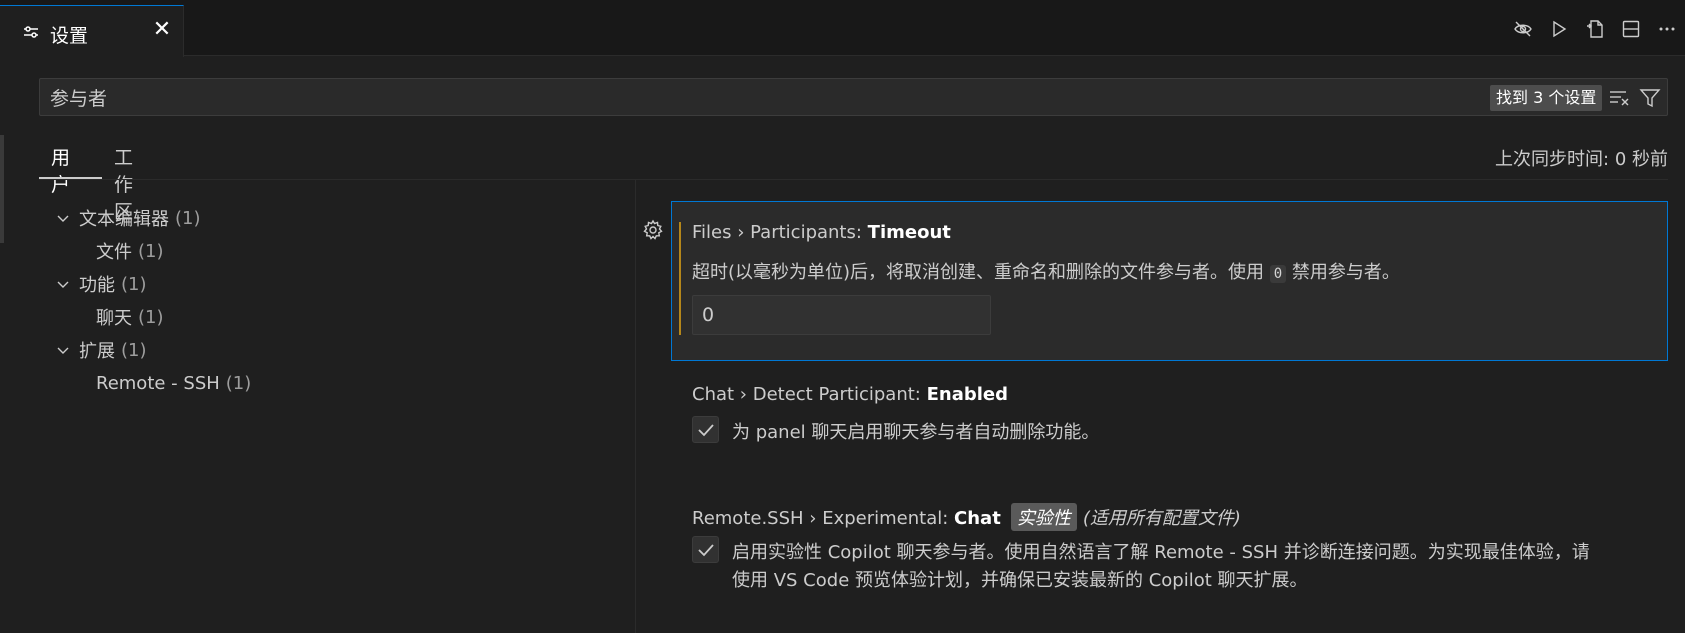  I want to click on setting-category: Remote.SSH › Experimental:, so click(823, 518).